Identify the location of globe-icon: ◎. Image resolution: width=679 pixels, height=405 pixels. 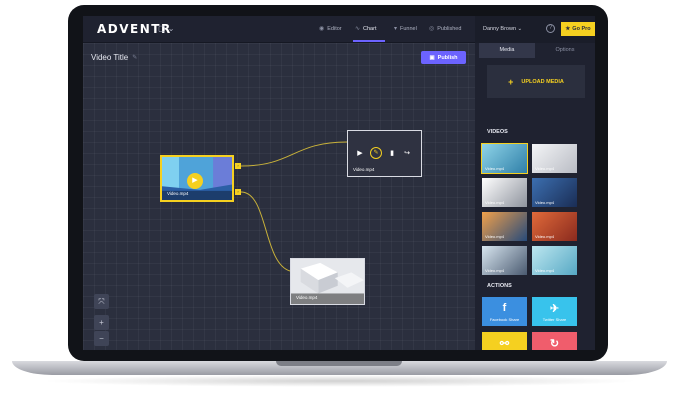
(432, 29).